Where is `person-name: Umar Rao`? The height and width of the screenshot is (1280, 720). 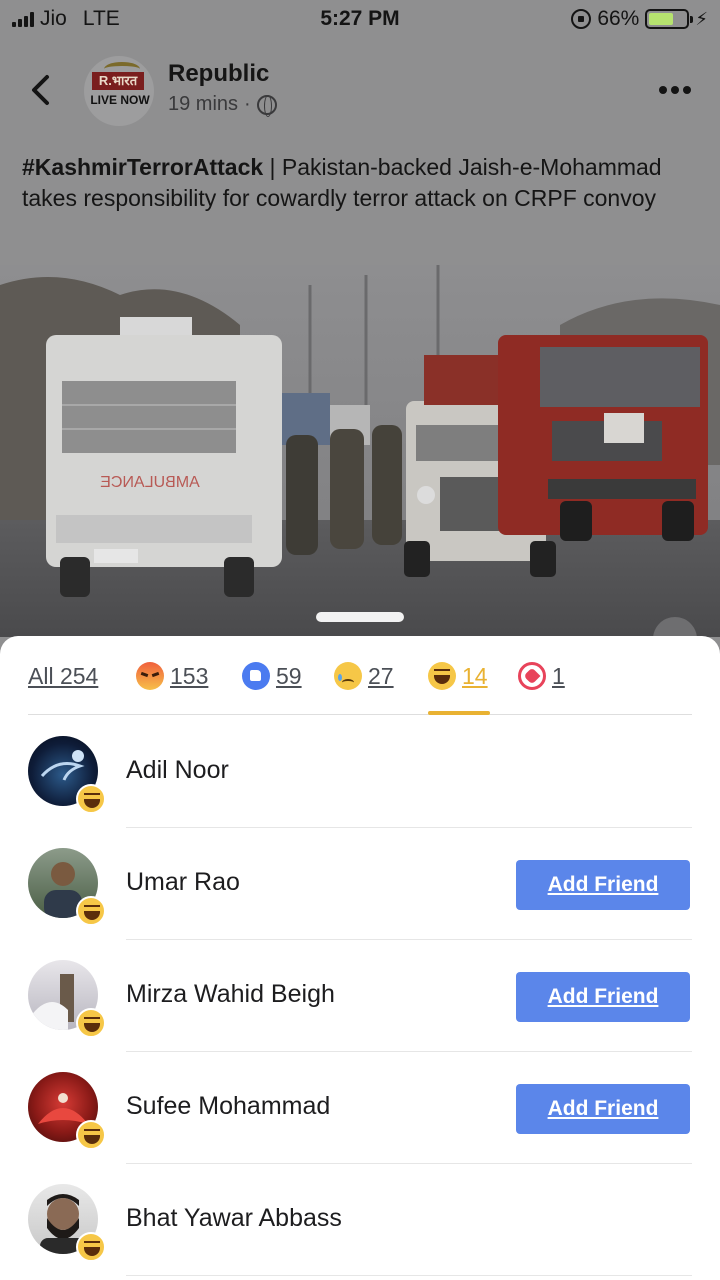 person-name: Umar Rao is located at coordinates (183, 882).